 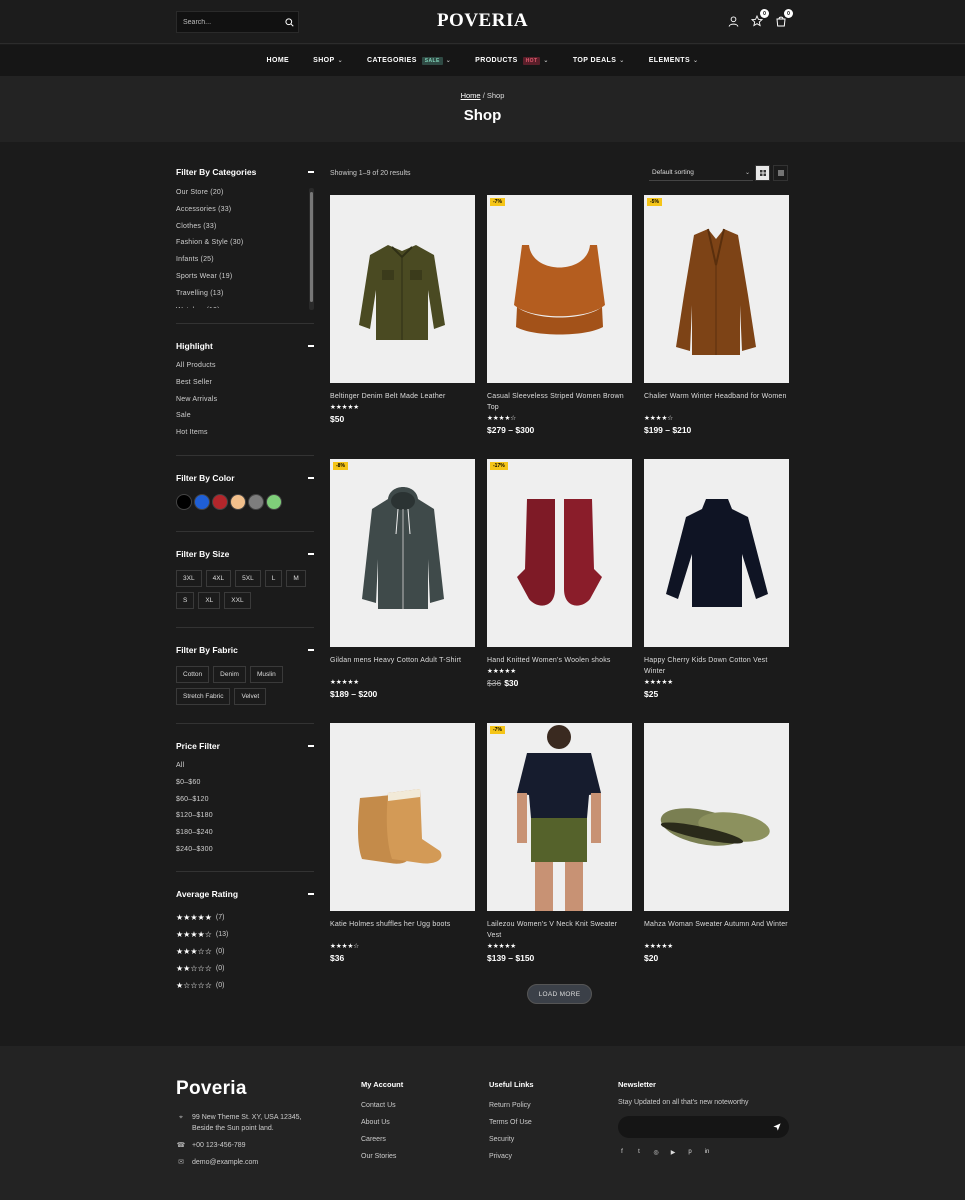 What do you see at coordinates (780, 173) in the screenshot?
I see `list-view-button` at bounding box center [780, 173].